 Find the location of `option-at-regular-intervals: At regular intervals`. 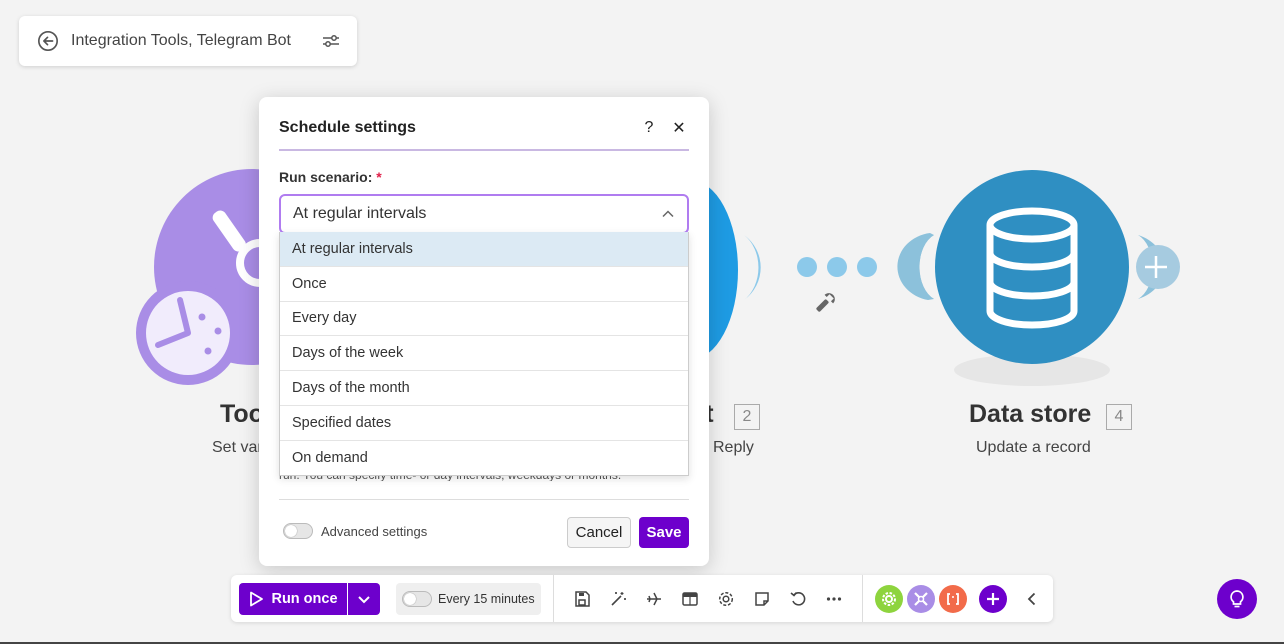

option-at-regular-intervals: At regular intervals is located at coordinates (484, 249).